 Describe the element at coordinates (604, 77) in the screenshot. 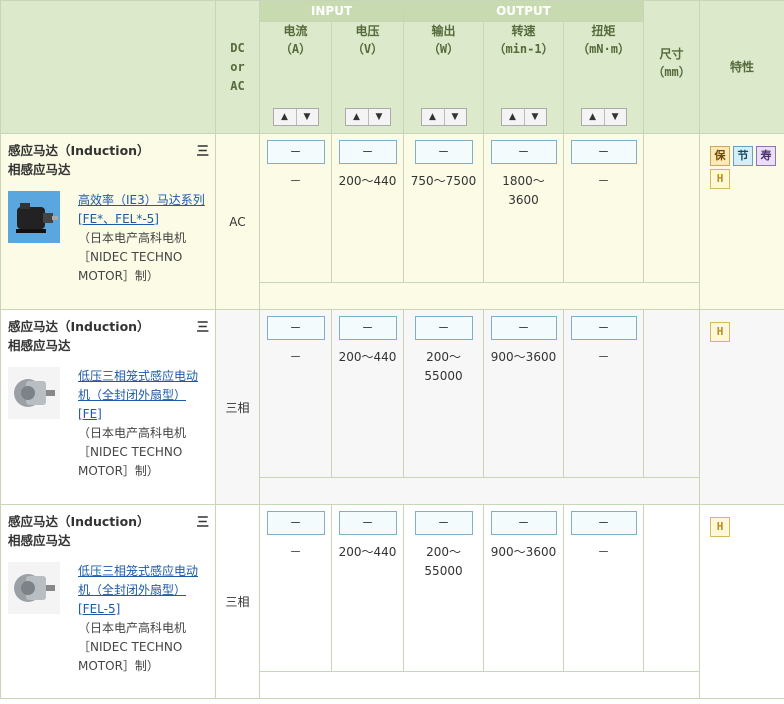

I see `header-torque: 扭矩 （mN·m） ▲ ▼` at that location.